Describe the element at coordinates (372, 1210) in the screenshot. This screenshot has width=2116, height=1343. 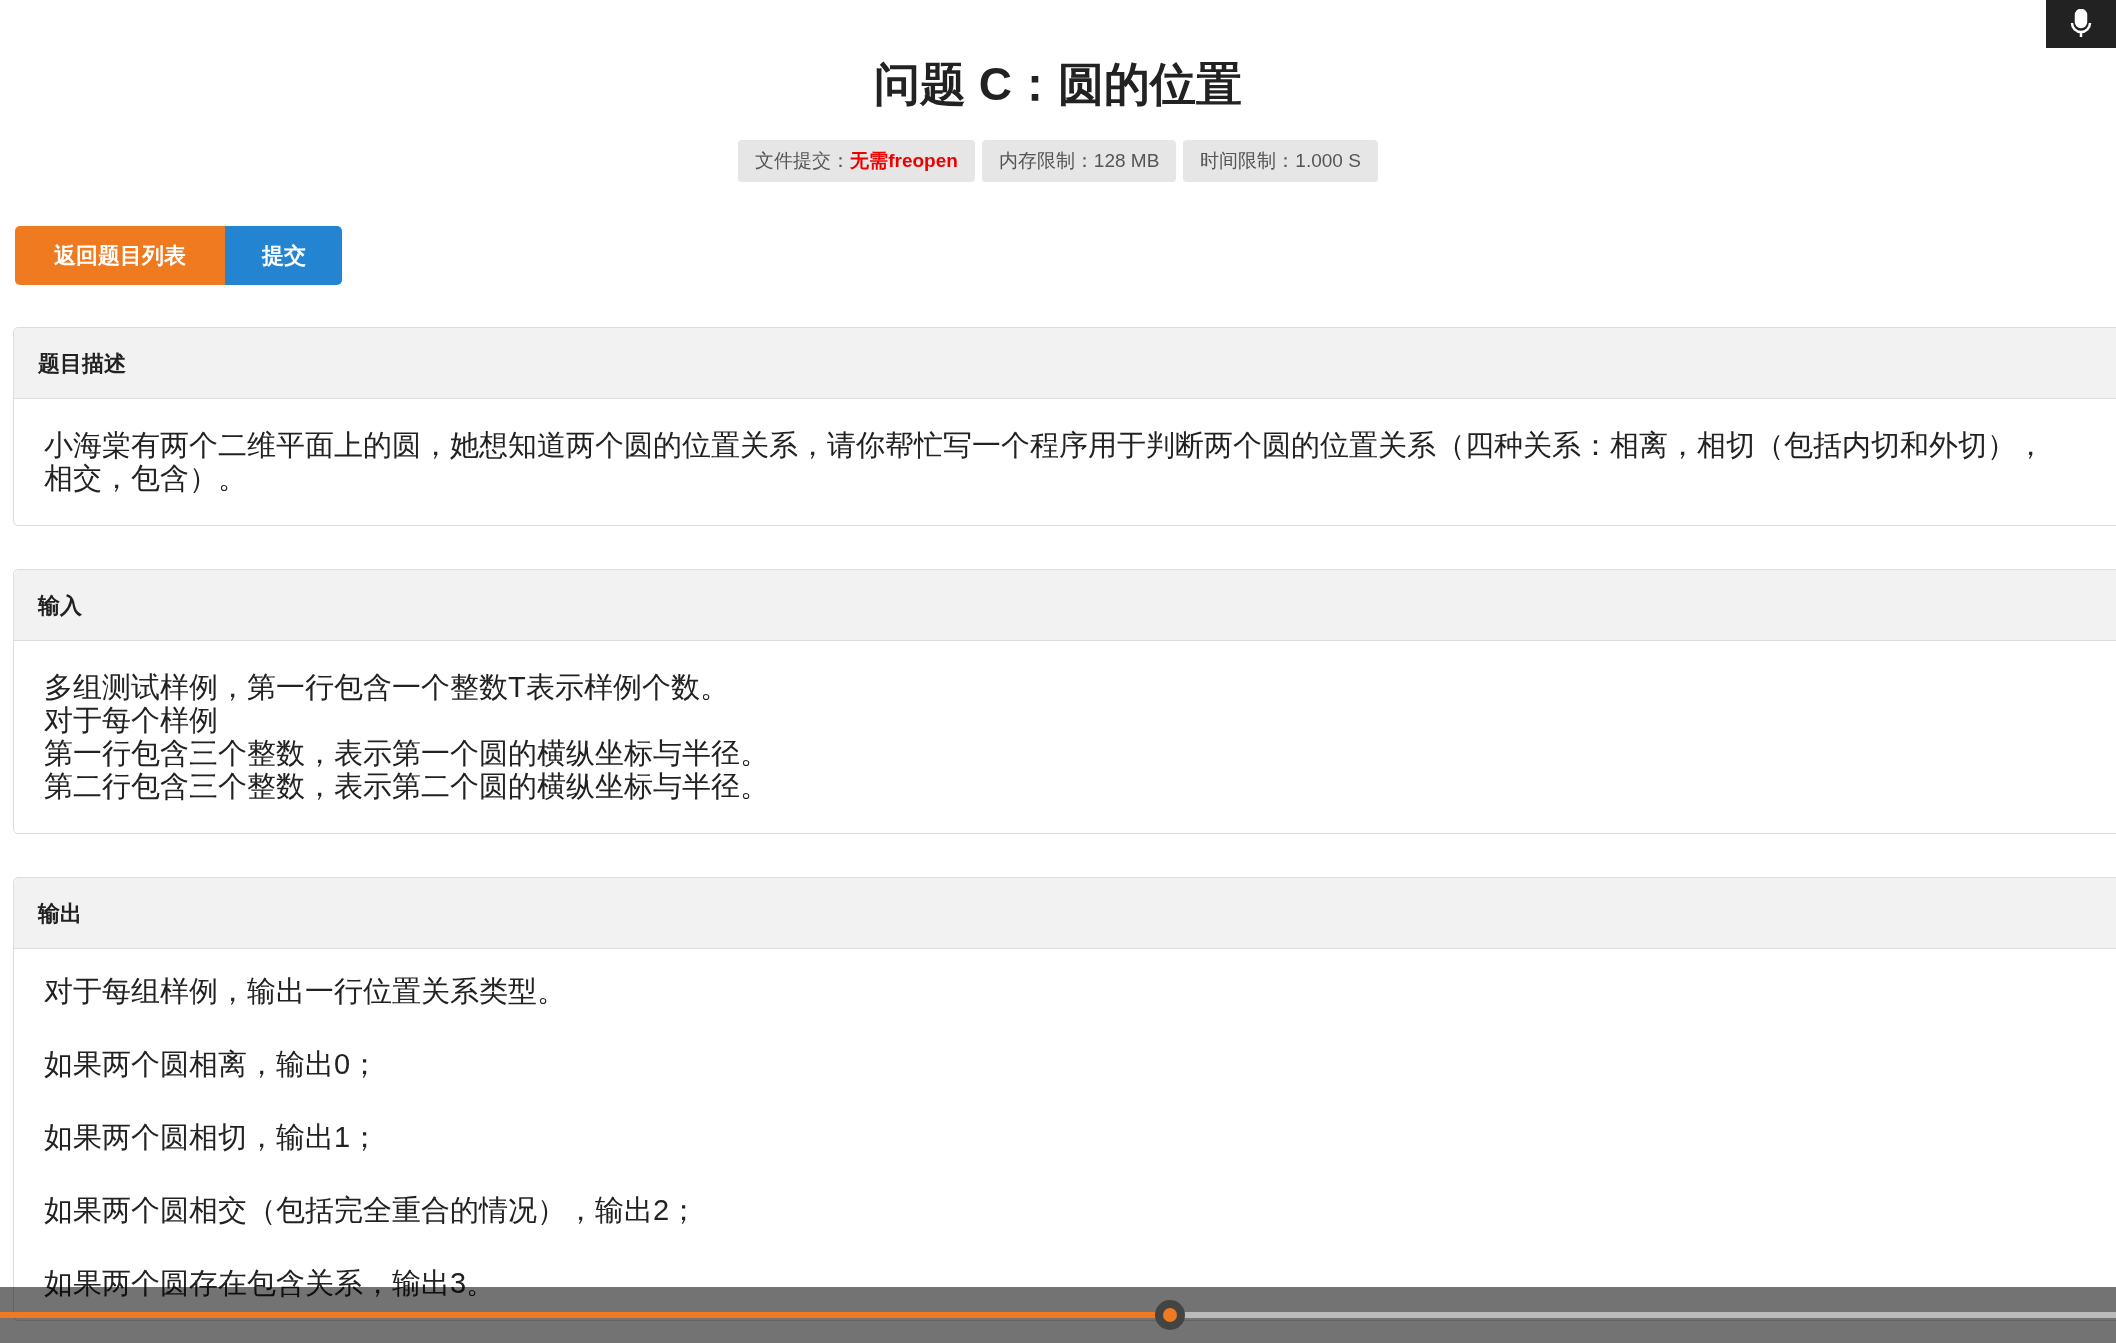
I see `body-text: 如果两个圆相交（包括完全重合的情况），输出2；` at that location.